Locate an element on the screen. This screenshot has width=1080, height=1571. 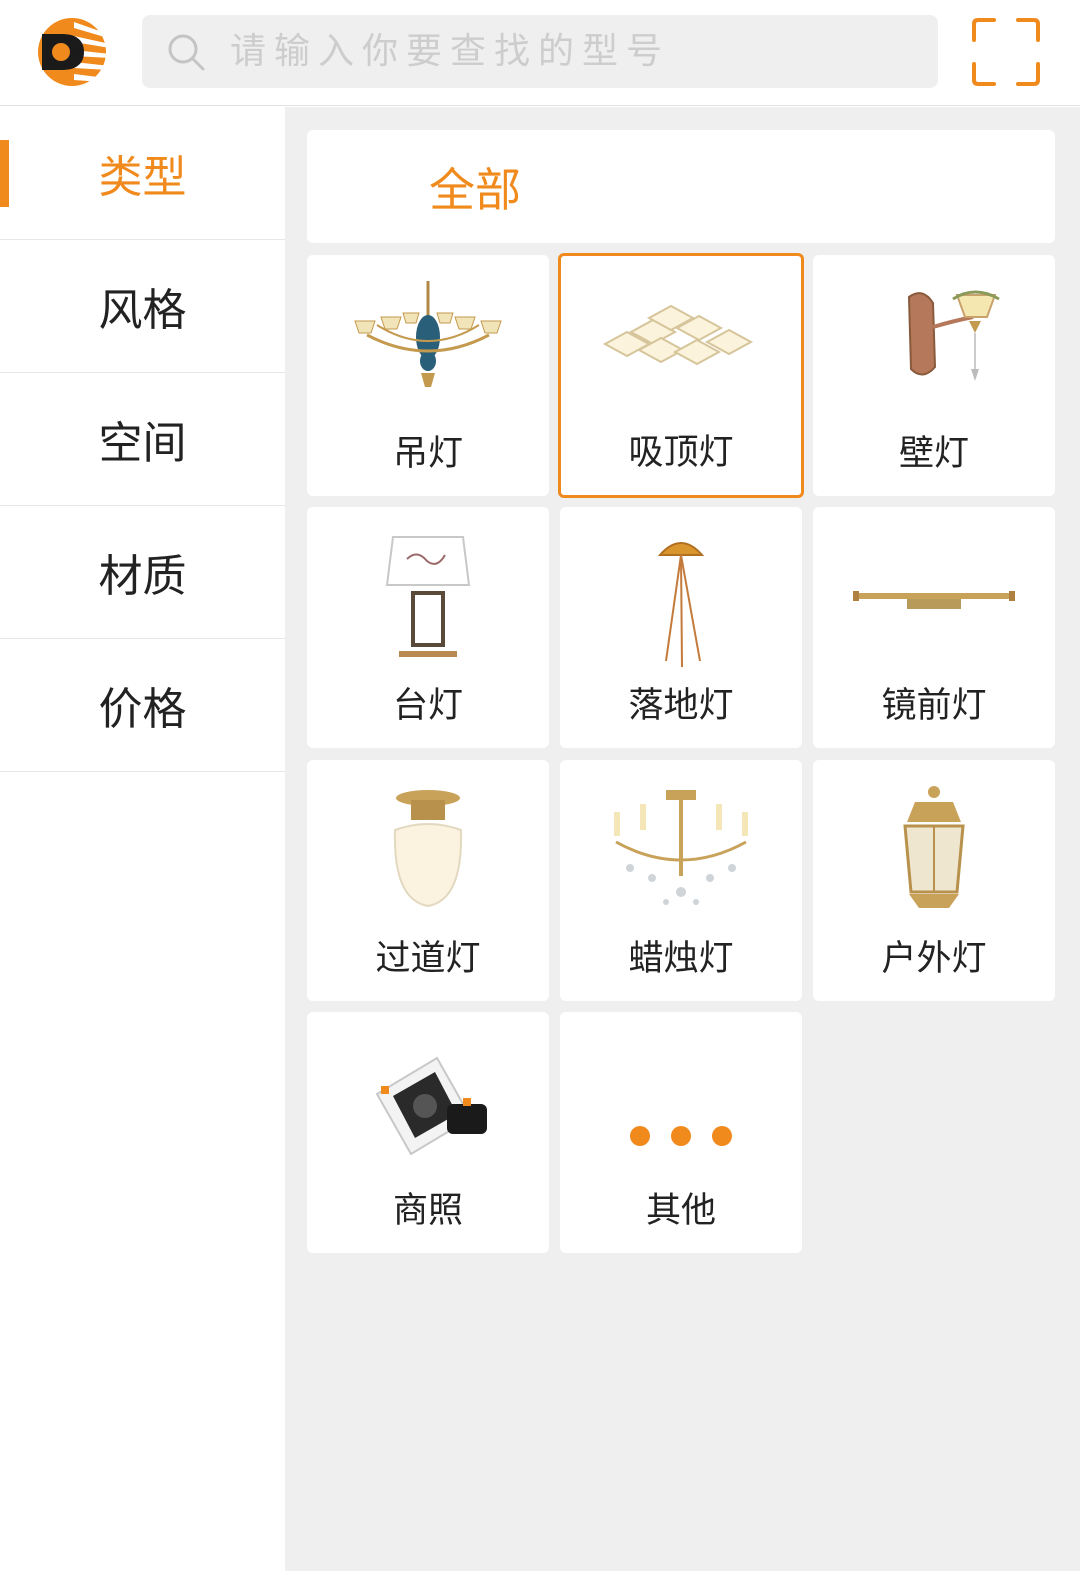
commercial-spotlight-icon is located at coordinates (431, 1106).